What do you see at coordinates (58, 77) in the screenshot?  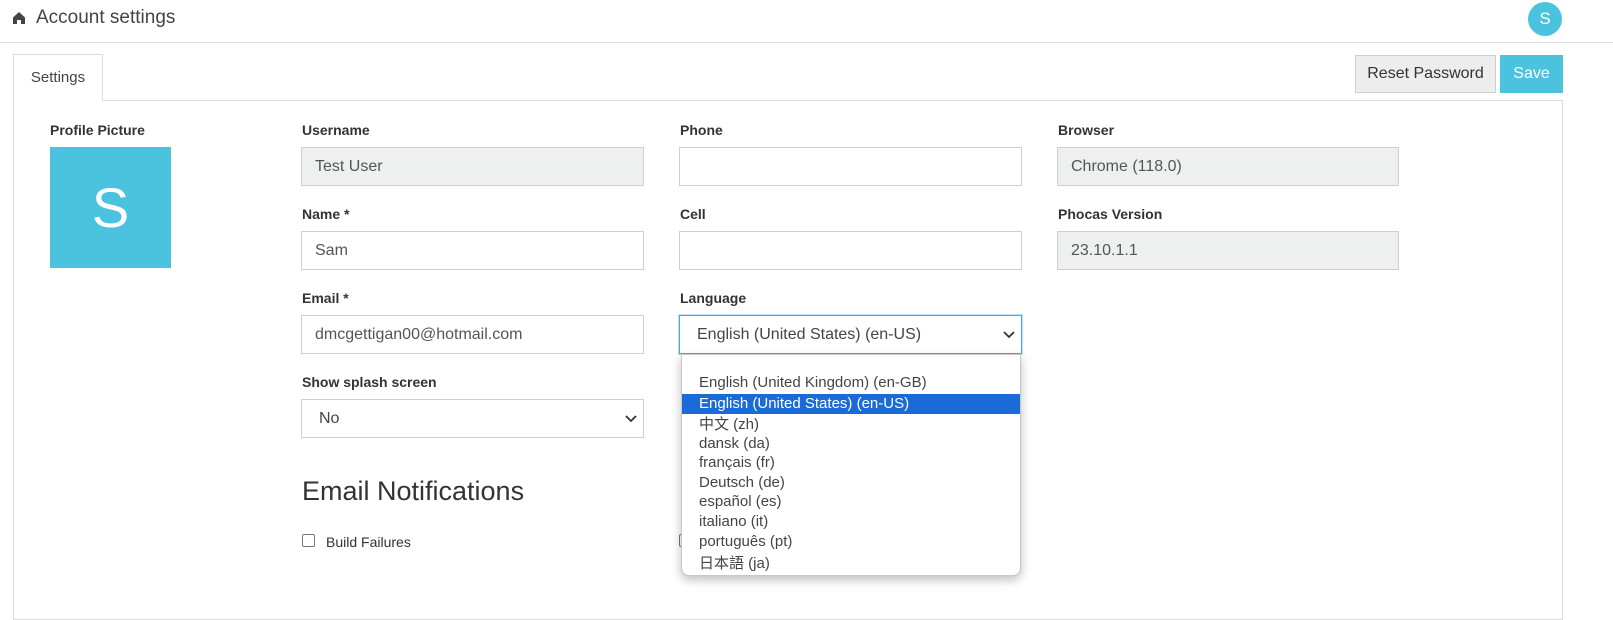 I see `tab-settings: Settings` at bounding box center [58, 77].